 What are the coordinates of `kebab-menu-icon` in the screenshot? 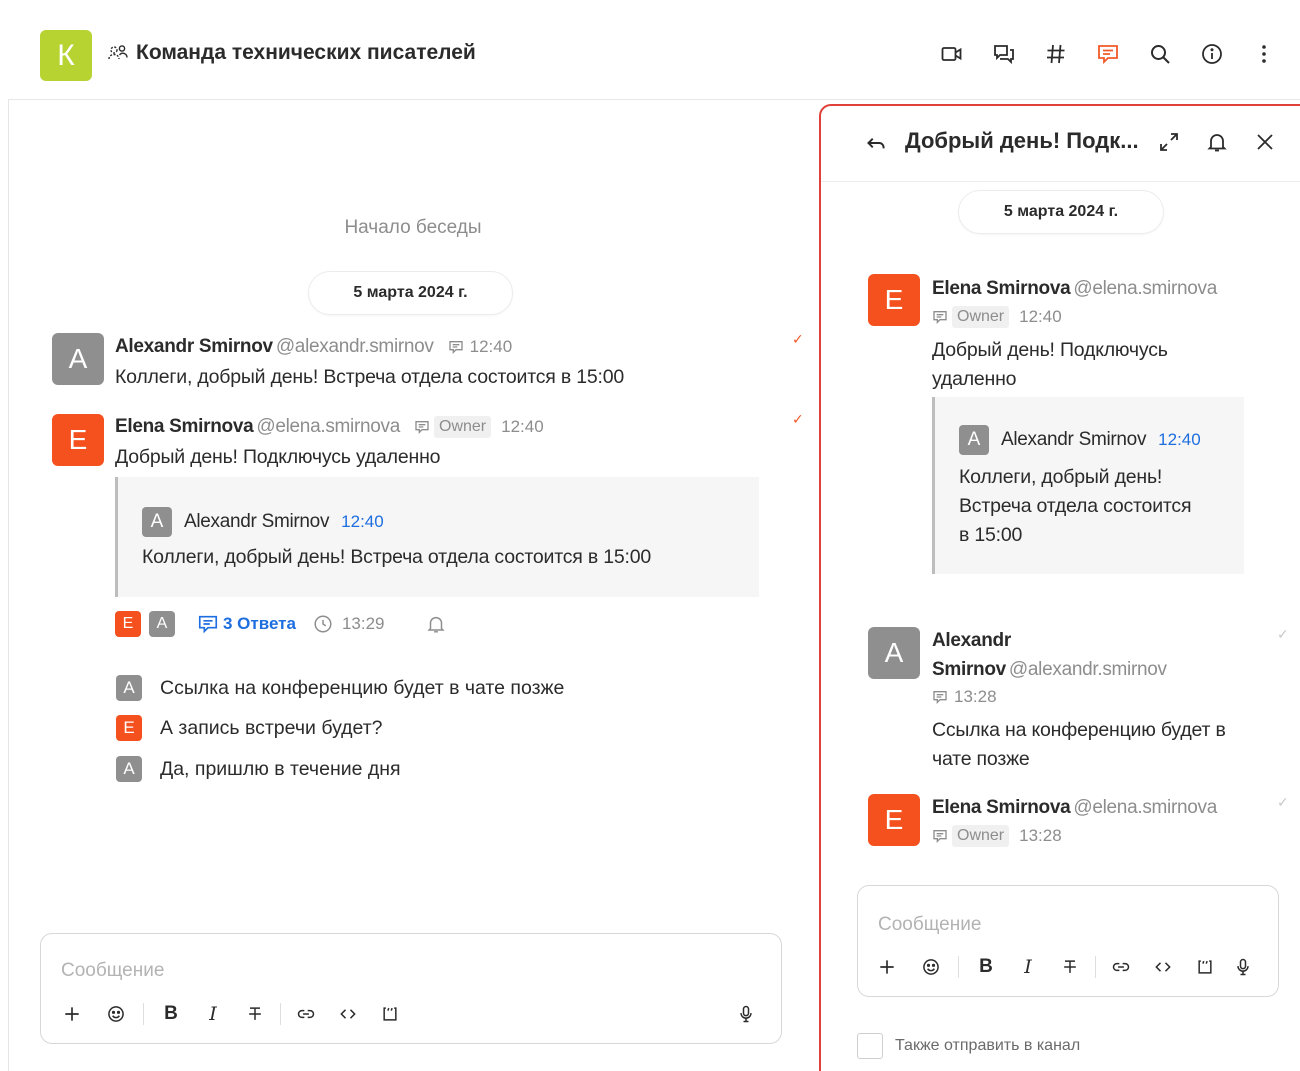 It's located at (1264, 54).